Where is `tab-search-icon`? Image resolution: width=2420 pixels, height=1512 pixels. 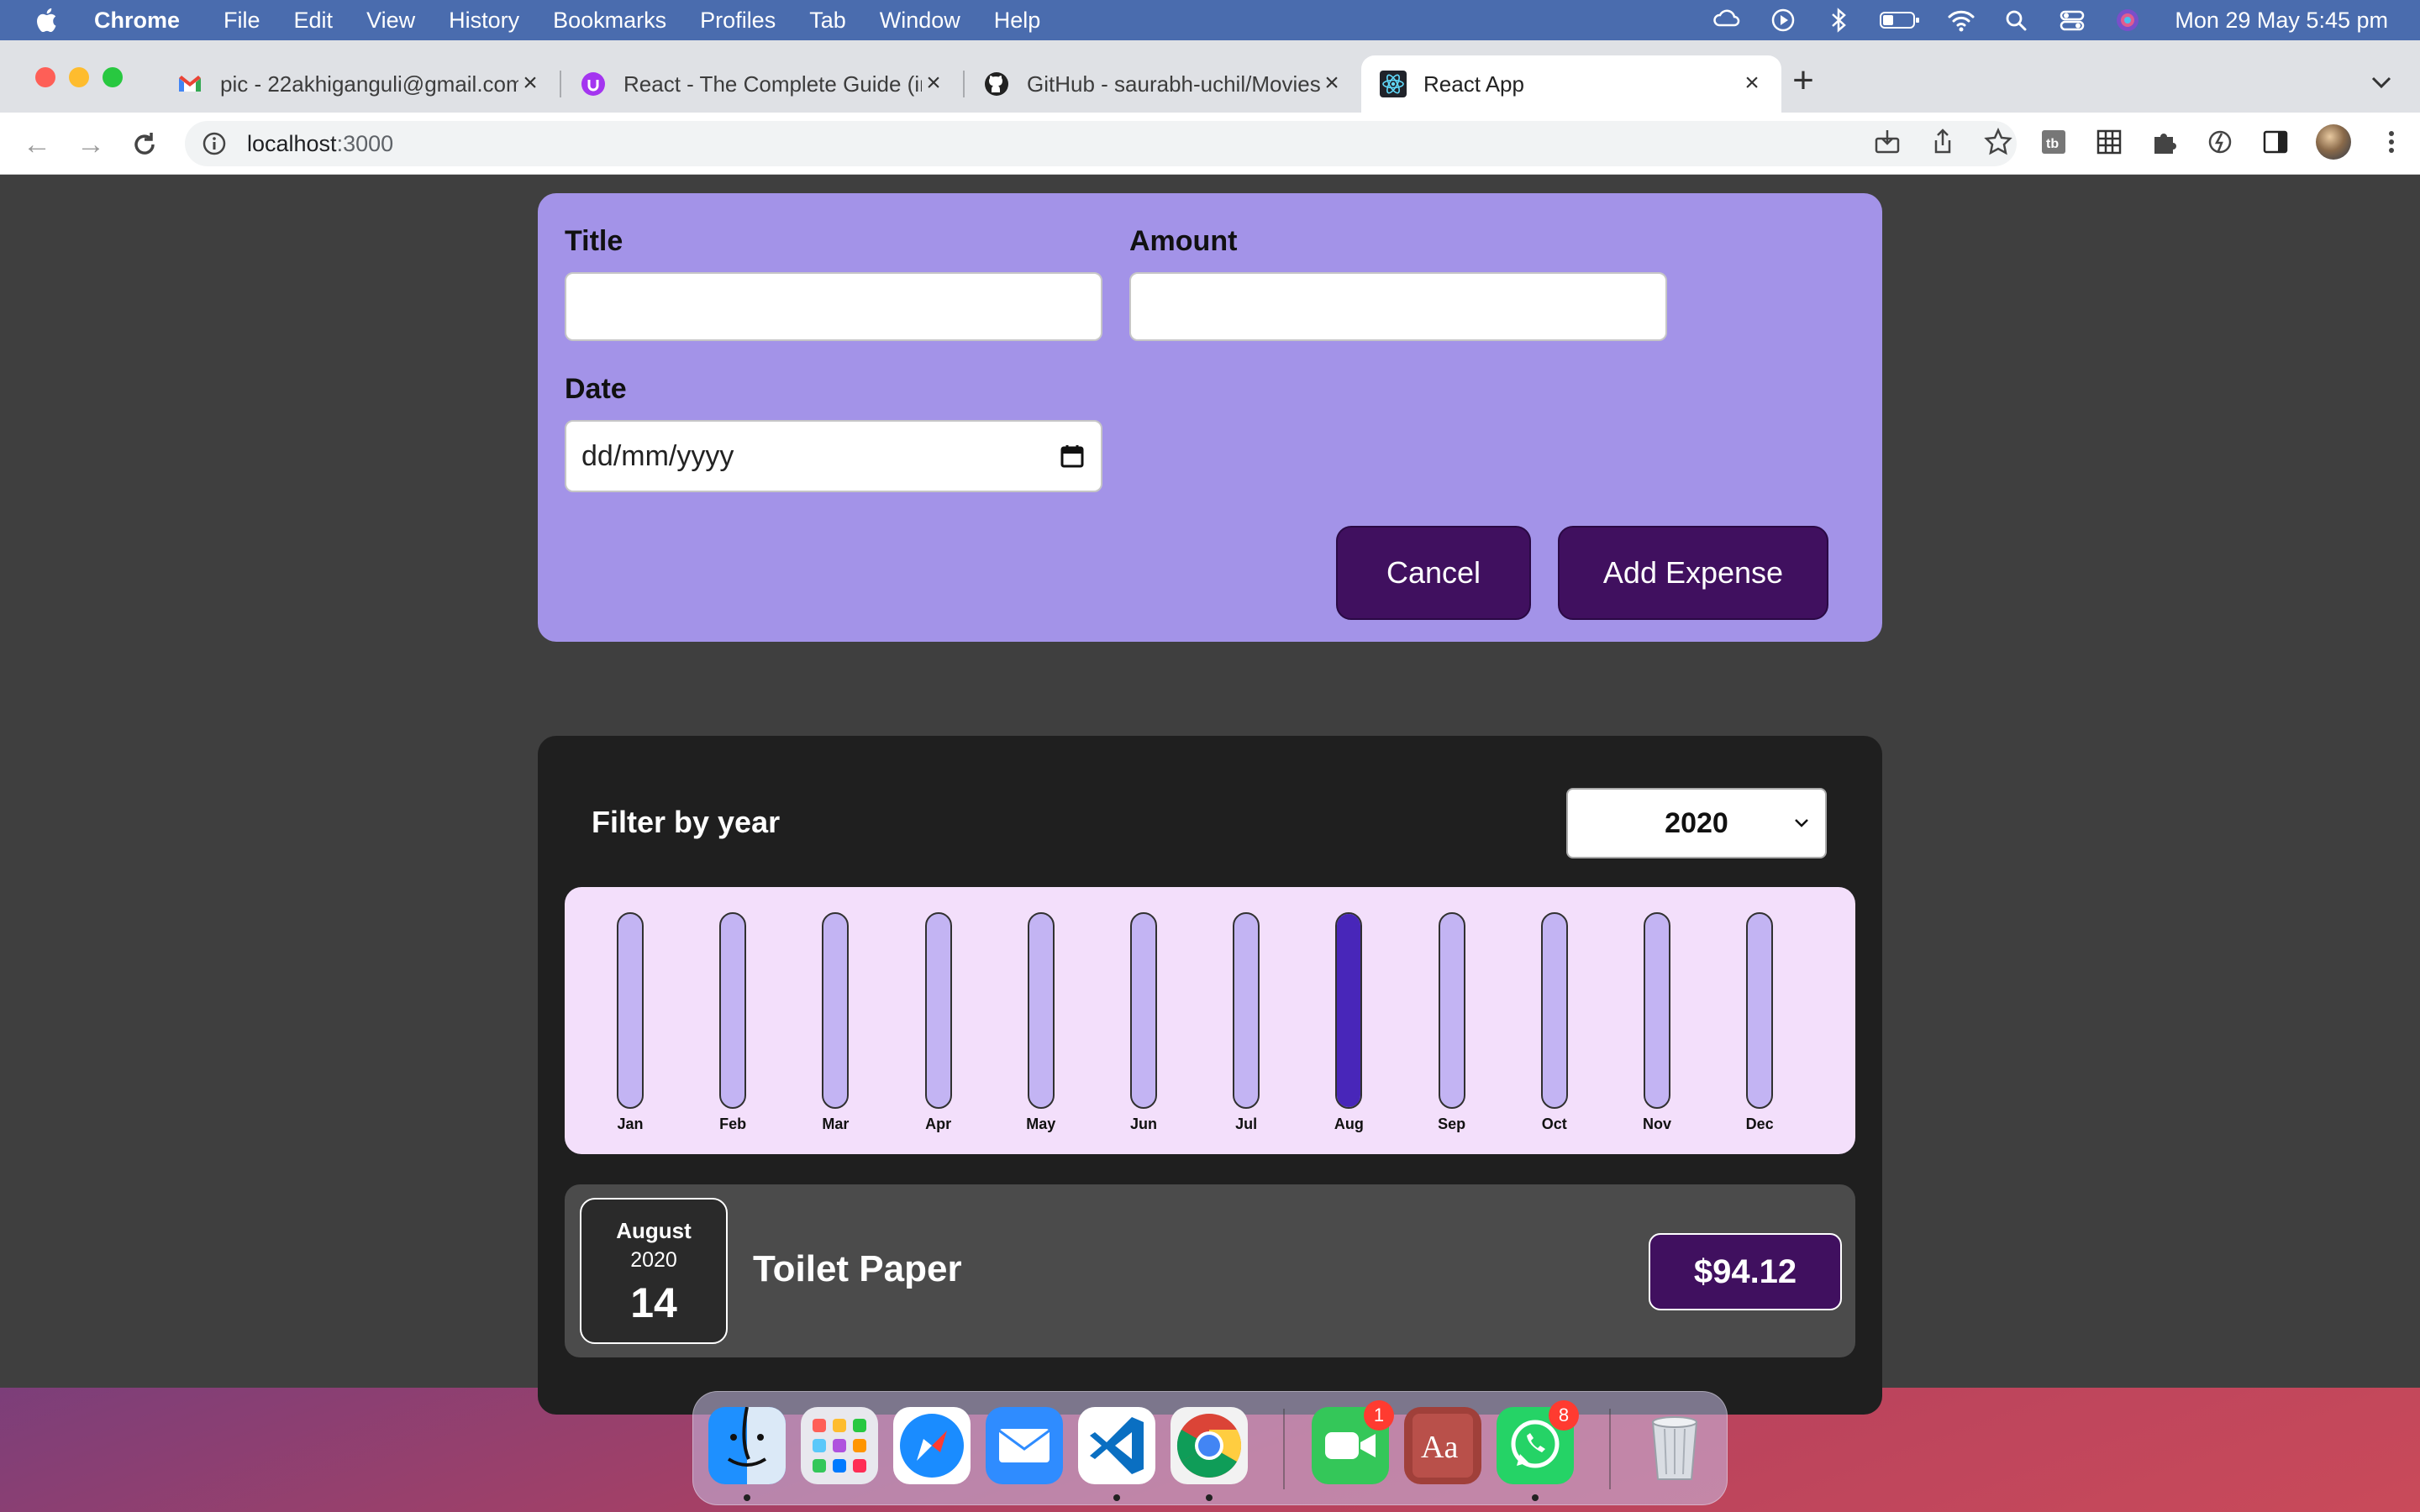 tab-search-icon is located at coordinates (2381, 82).